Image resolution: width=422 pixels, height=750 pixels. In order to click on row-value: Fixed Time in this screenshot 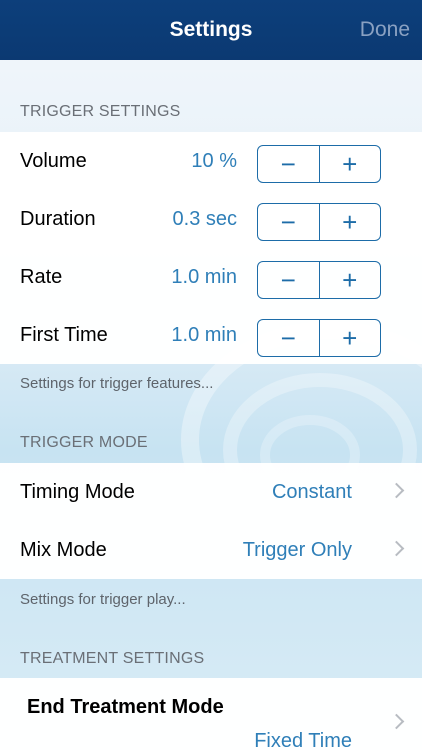, I will do `click(303, 740)`.